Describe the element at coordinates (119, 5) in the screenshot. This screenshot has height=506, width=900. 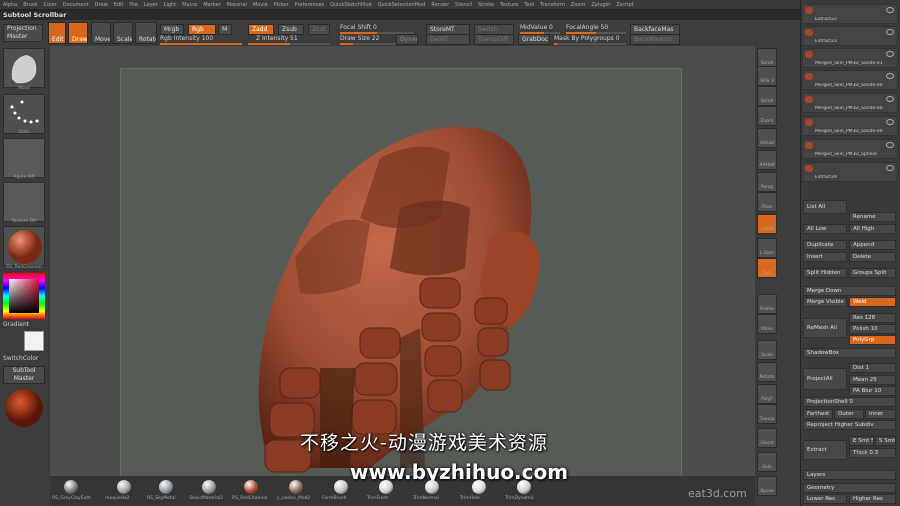
I see `menu-item-edit: Edit` at that location.